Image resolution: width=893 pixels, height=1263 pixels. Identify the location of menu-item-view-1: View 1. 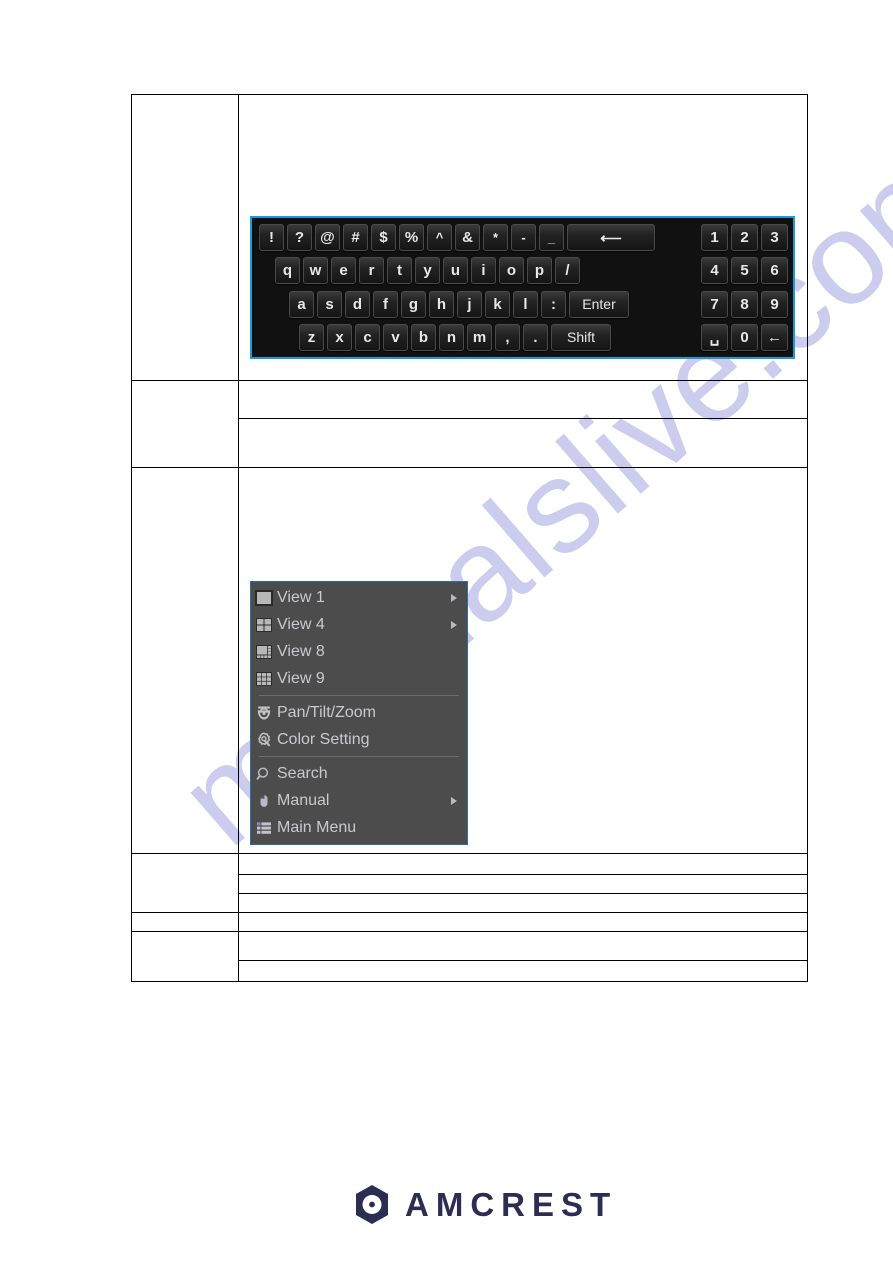
(359, 597).